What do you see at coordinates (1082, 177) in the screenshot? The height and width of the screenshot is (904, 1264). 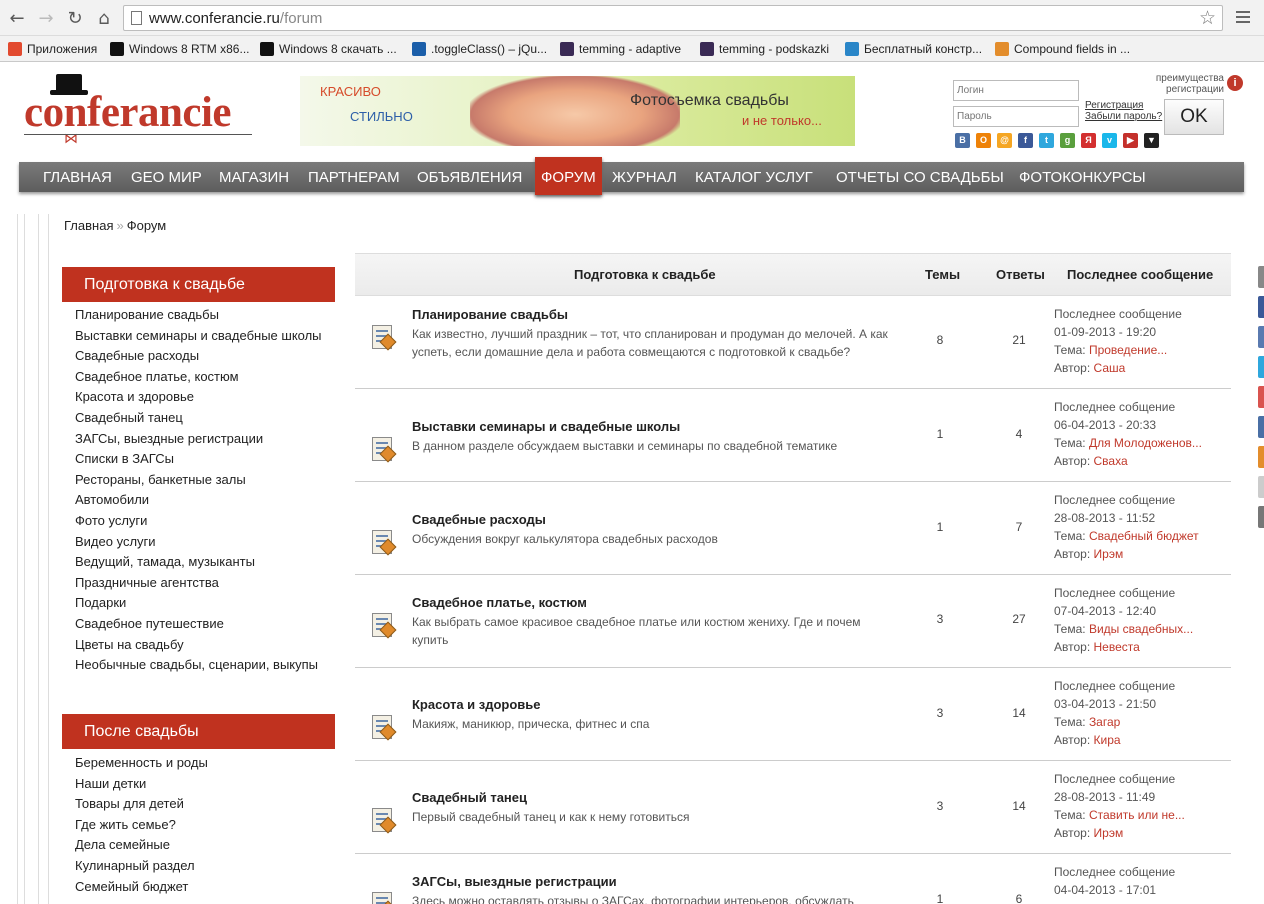 I see `nav-item: ФОТОКОНКУРСЫ` at bounding box center [1082, 177].